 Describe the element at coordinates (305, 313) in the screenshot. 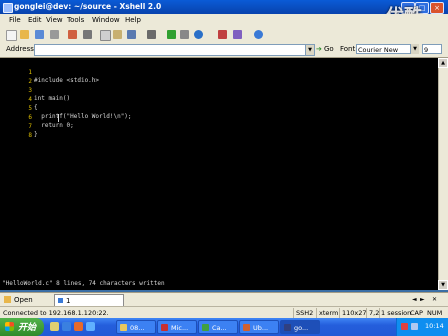

I see `protocol-status: SSH2` at that location.